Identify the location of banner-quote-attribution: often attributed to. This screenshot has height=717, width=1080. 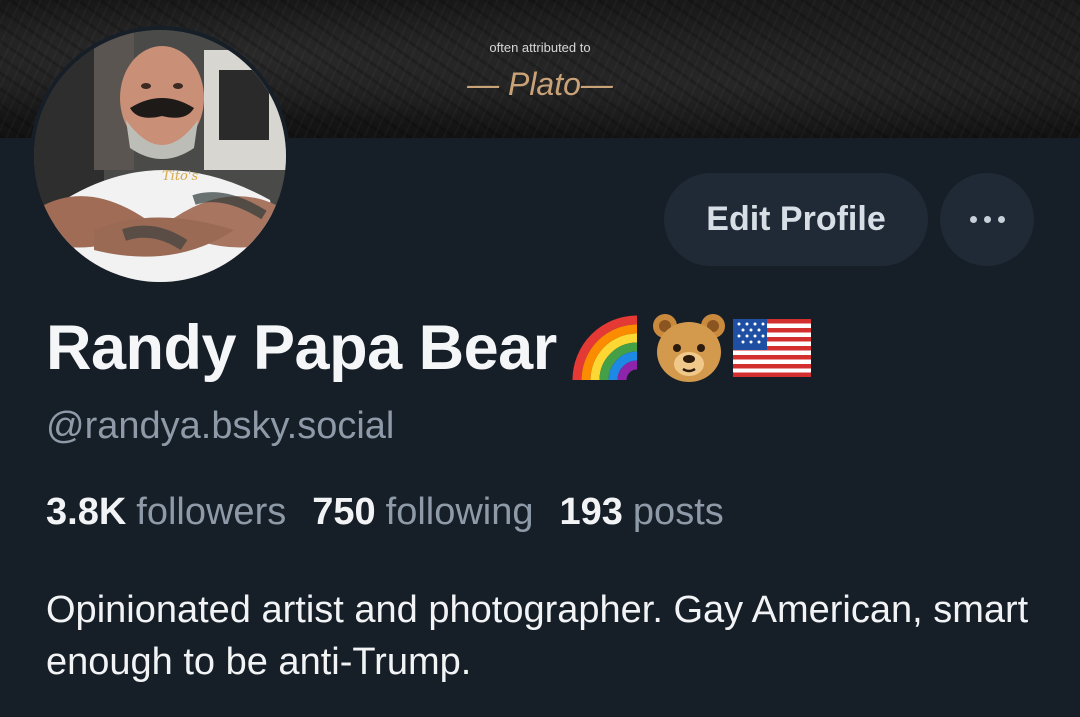
(540, 47).